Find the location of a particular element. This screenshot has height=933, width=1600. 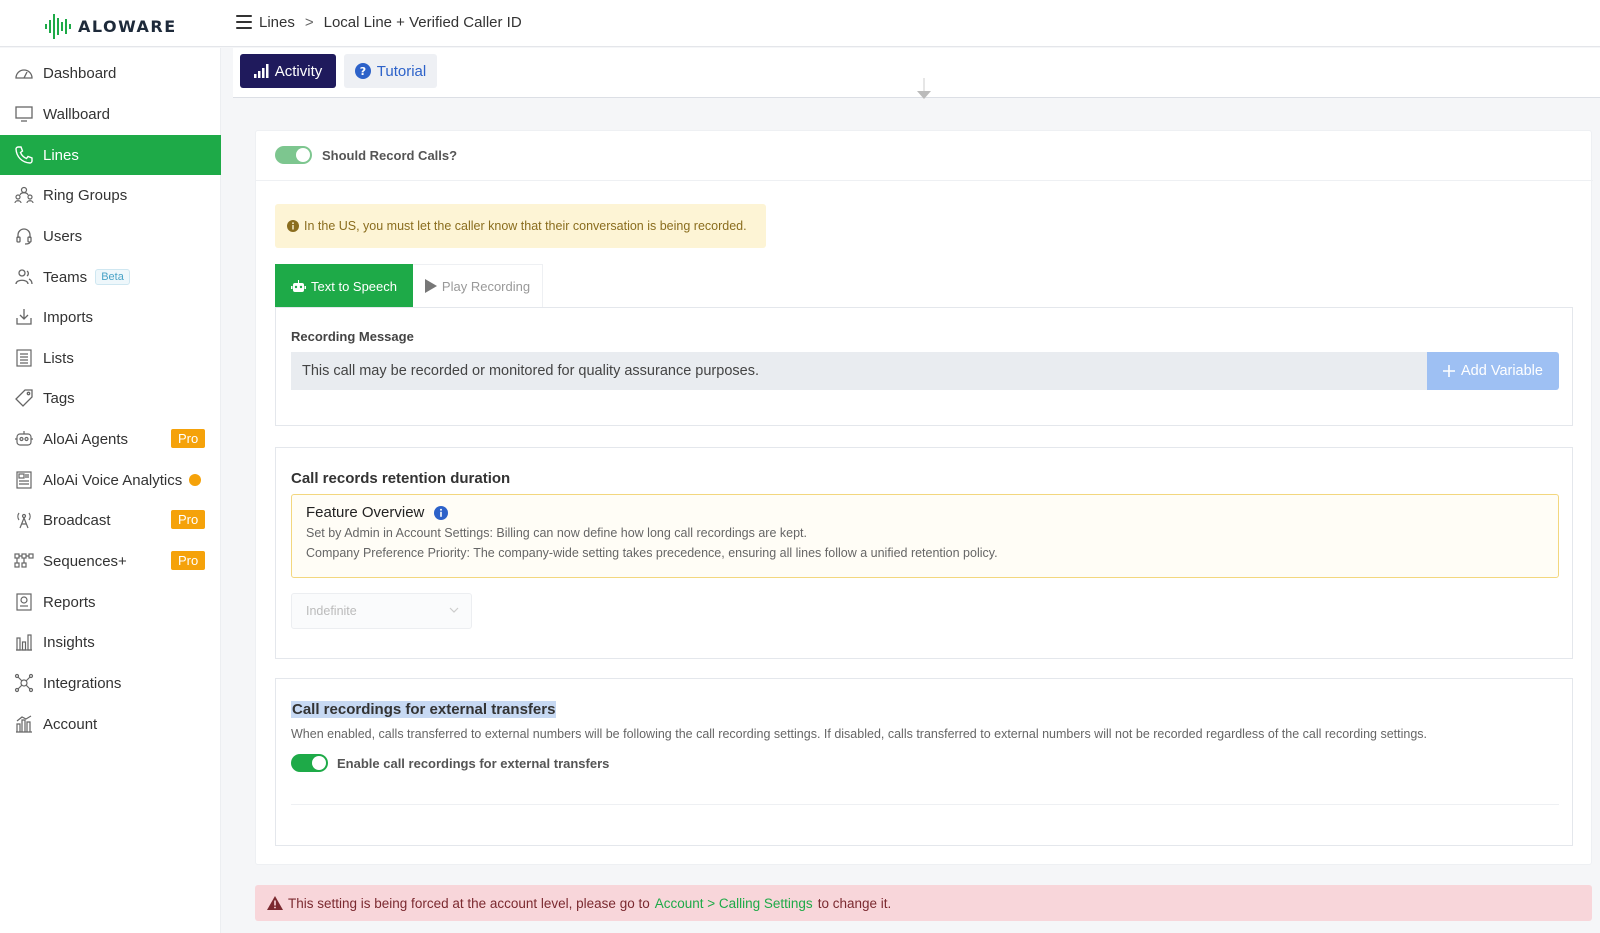

sidebar-item-insights: Insights is located at coordinates (110, 642).